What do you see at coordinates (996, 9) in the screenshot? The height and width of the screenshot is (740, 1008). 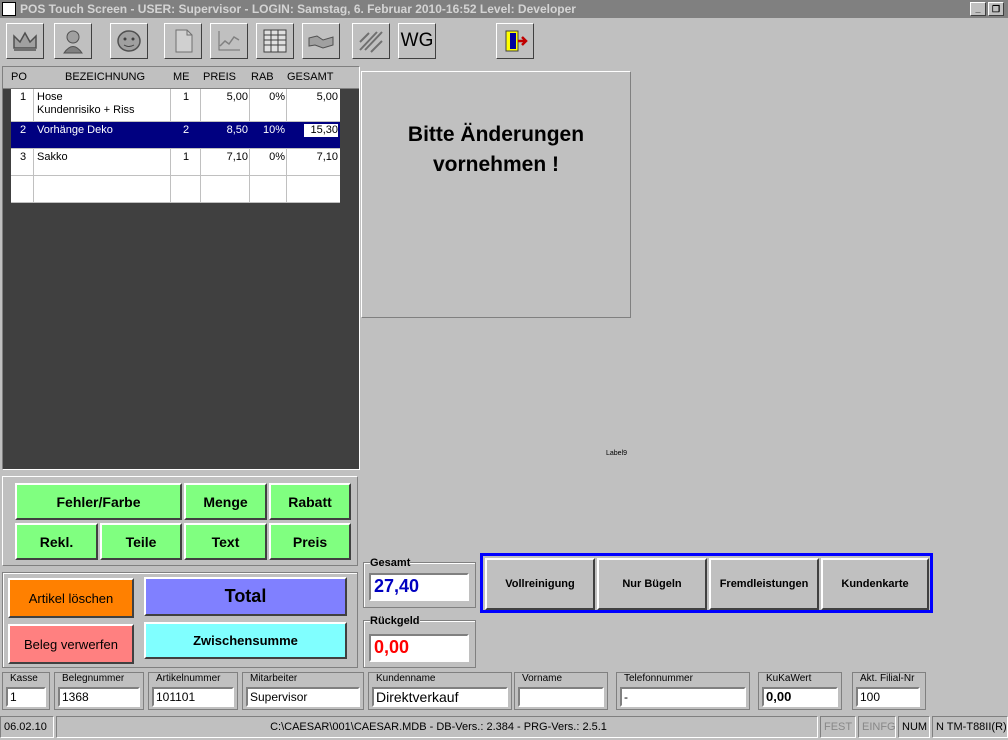 I see `restore-button: ❐` at bounding box center [996, 9].